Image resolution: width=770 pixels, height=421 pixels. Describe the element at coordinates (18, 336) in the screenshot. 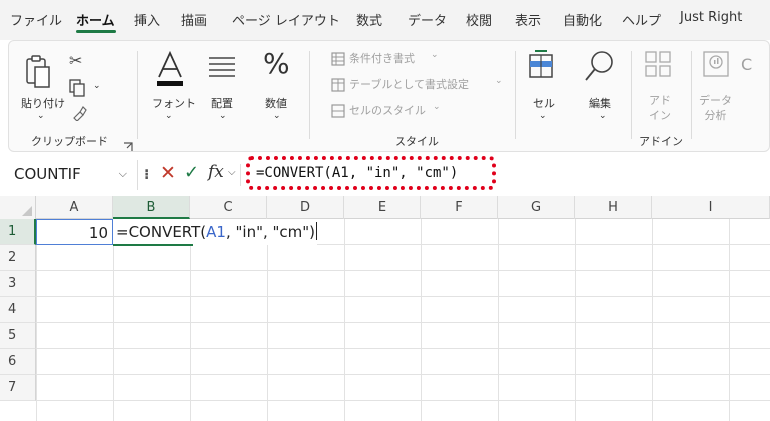

I see `row-header-5: 5` at that location.